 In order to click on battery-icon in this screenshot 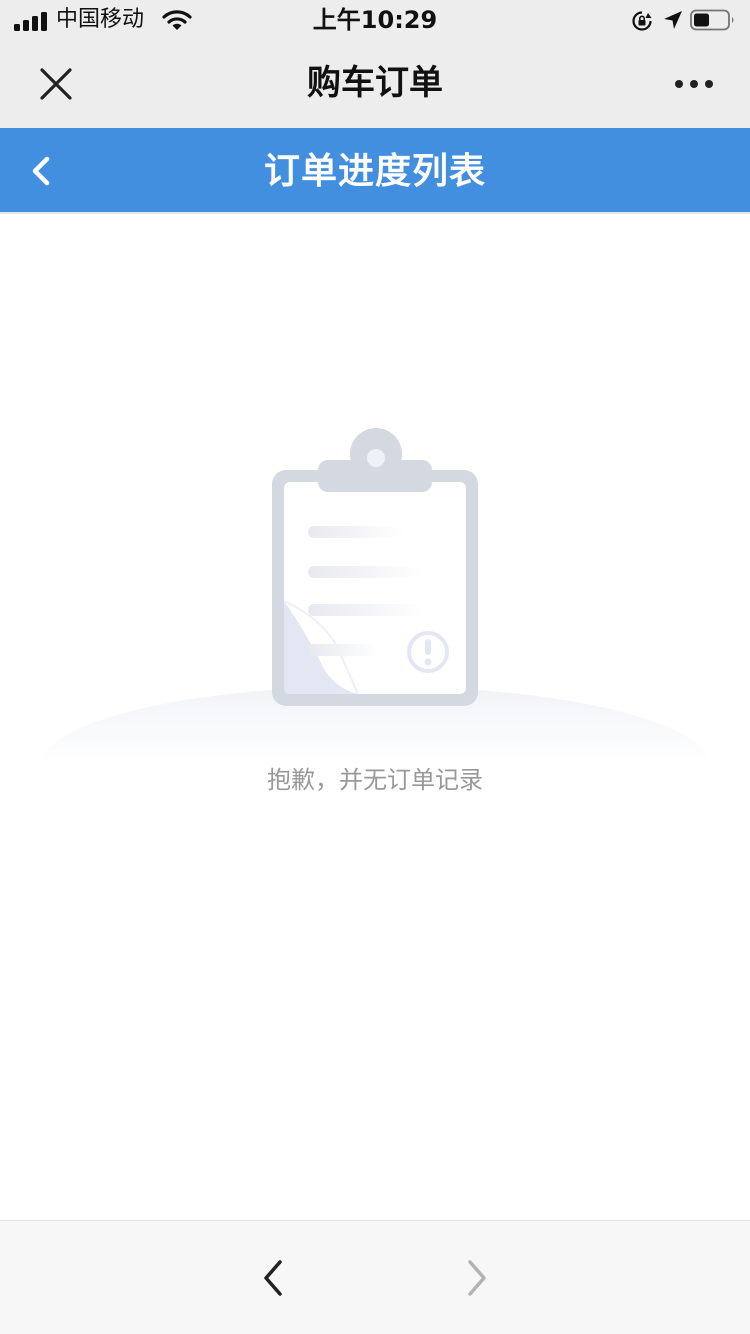, I will do `click(712, 20)`.